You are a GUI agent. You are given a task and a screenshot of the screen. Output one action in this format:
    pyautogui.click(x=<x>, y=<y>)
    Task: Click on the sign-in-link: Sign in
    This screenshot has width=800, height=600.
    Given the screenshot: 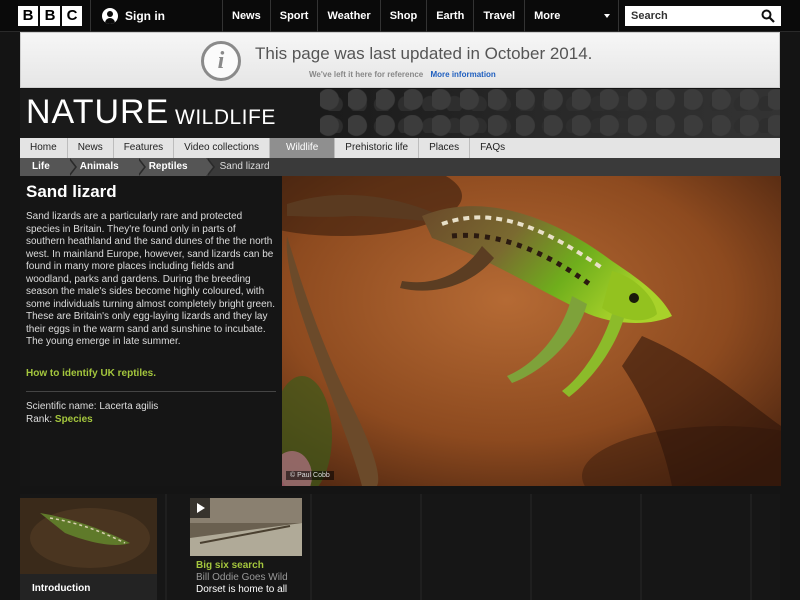 What is the action you would take?
    pyautogui.click(x=133, y=16)
    